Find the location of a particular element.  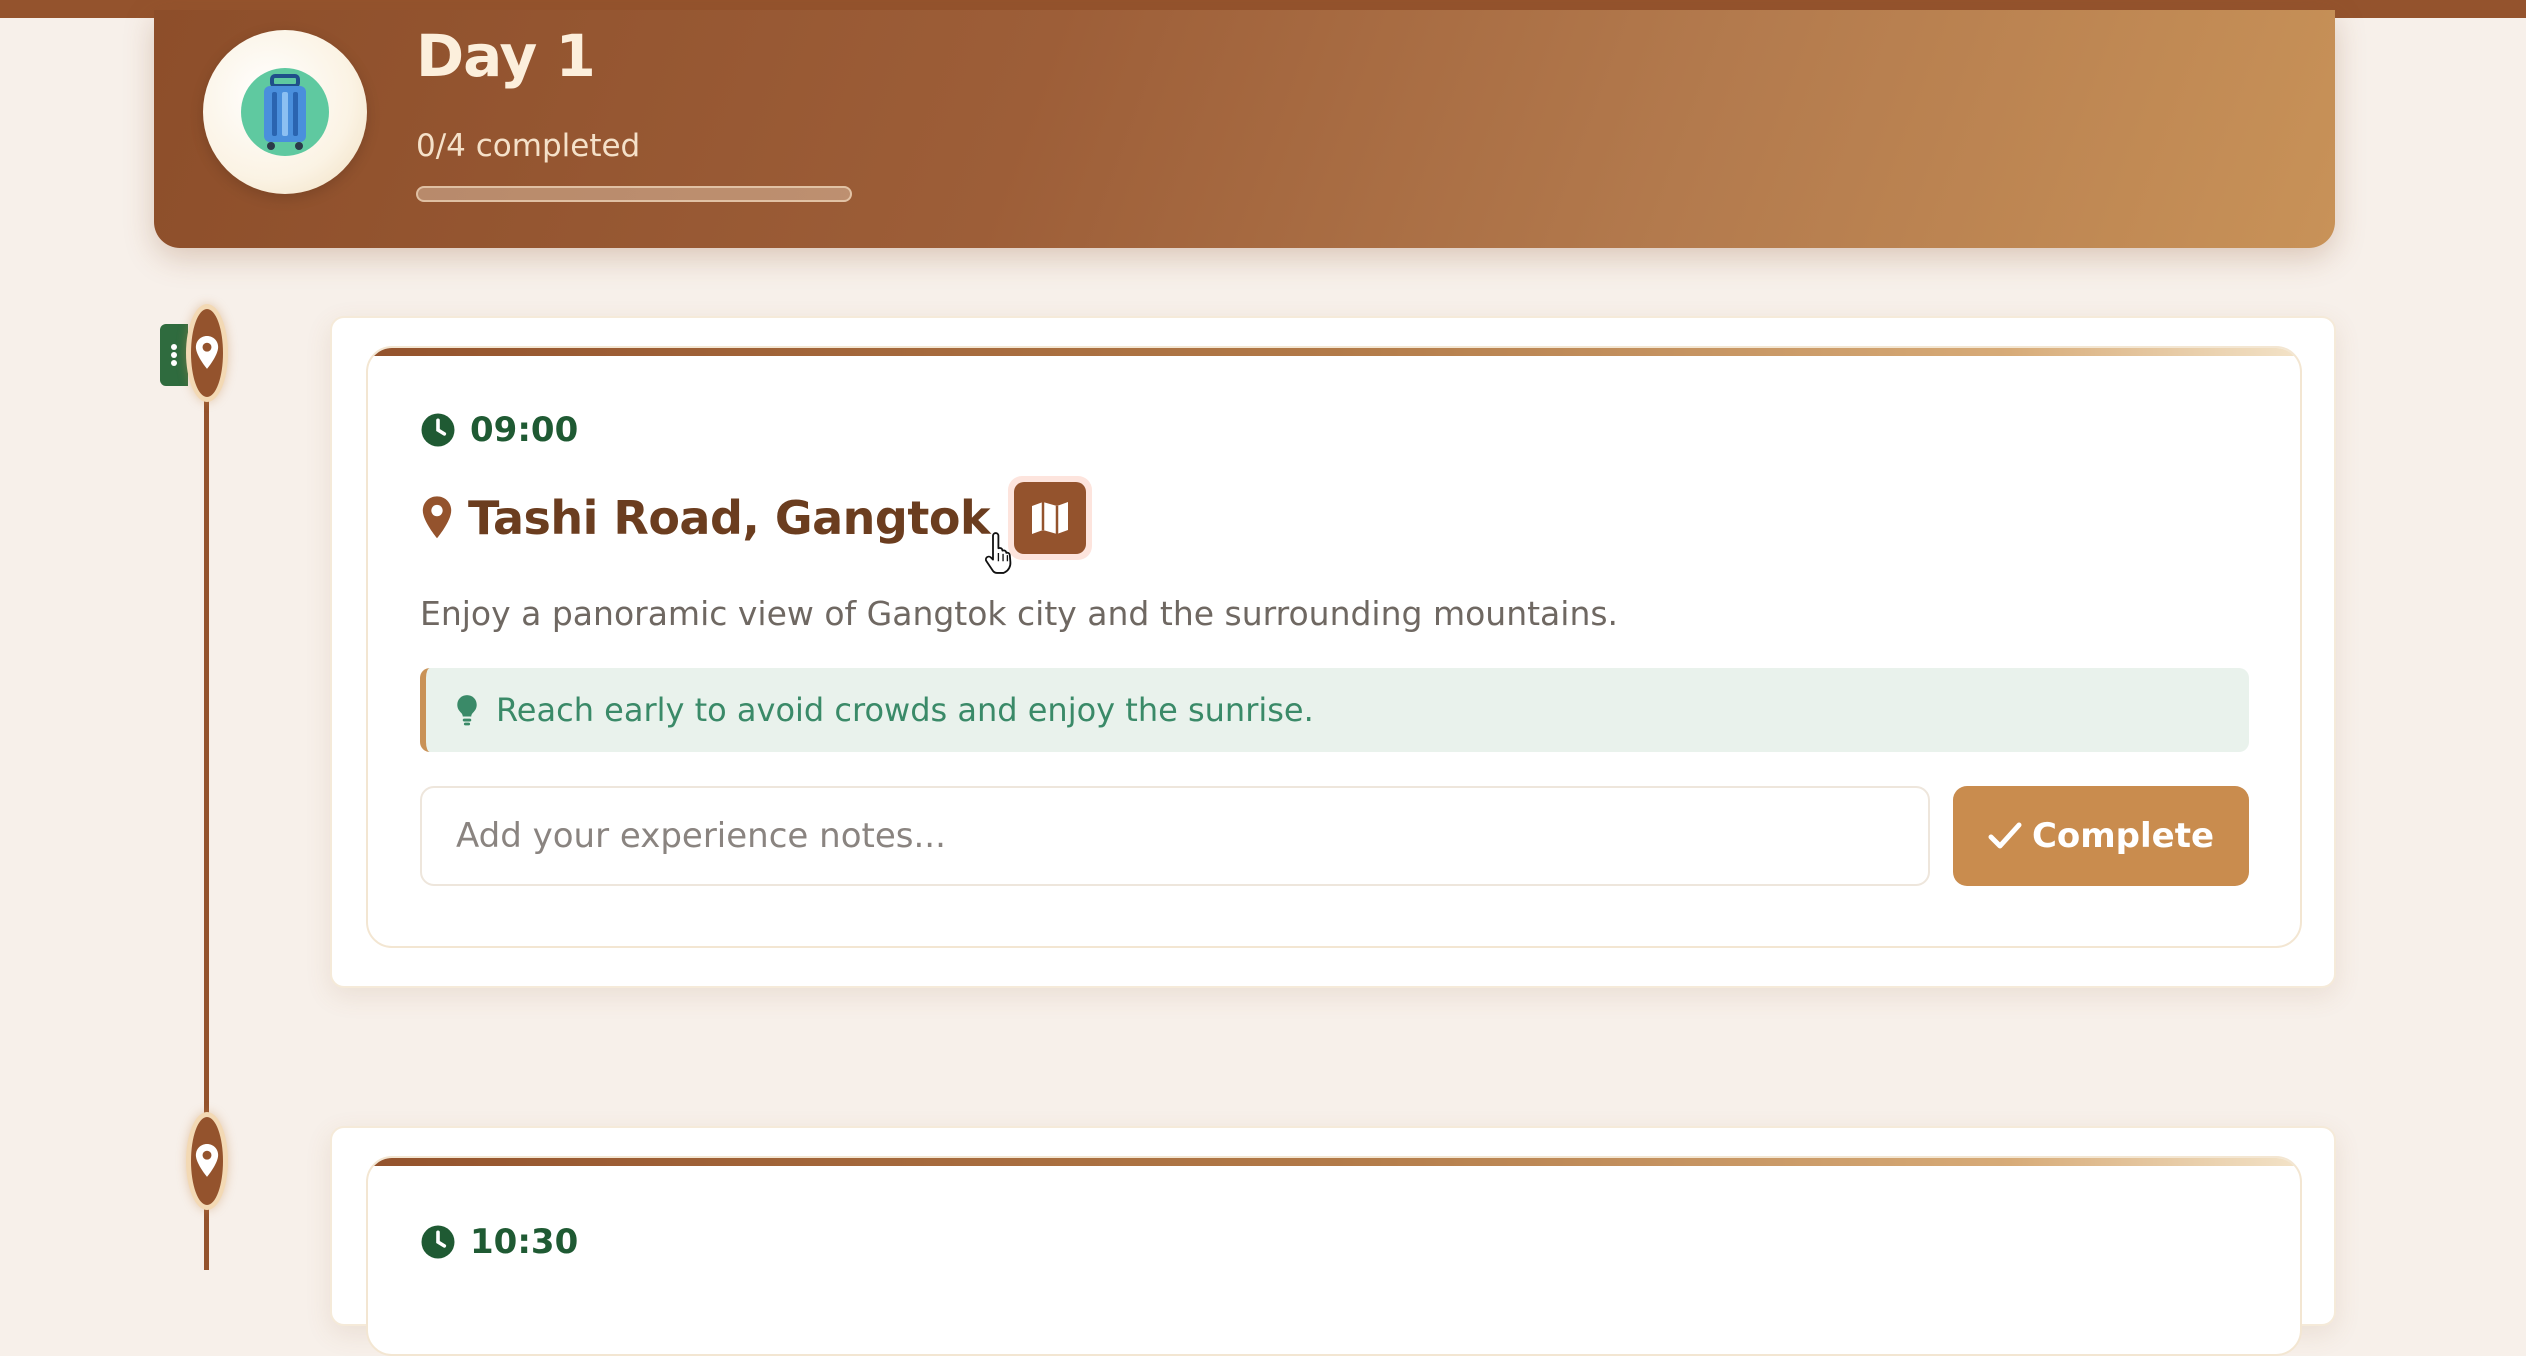

grip-icon is located at coordinates (174, 355).